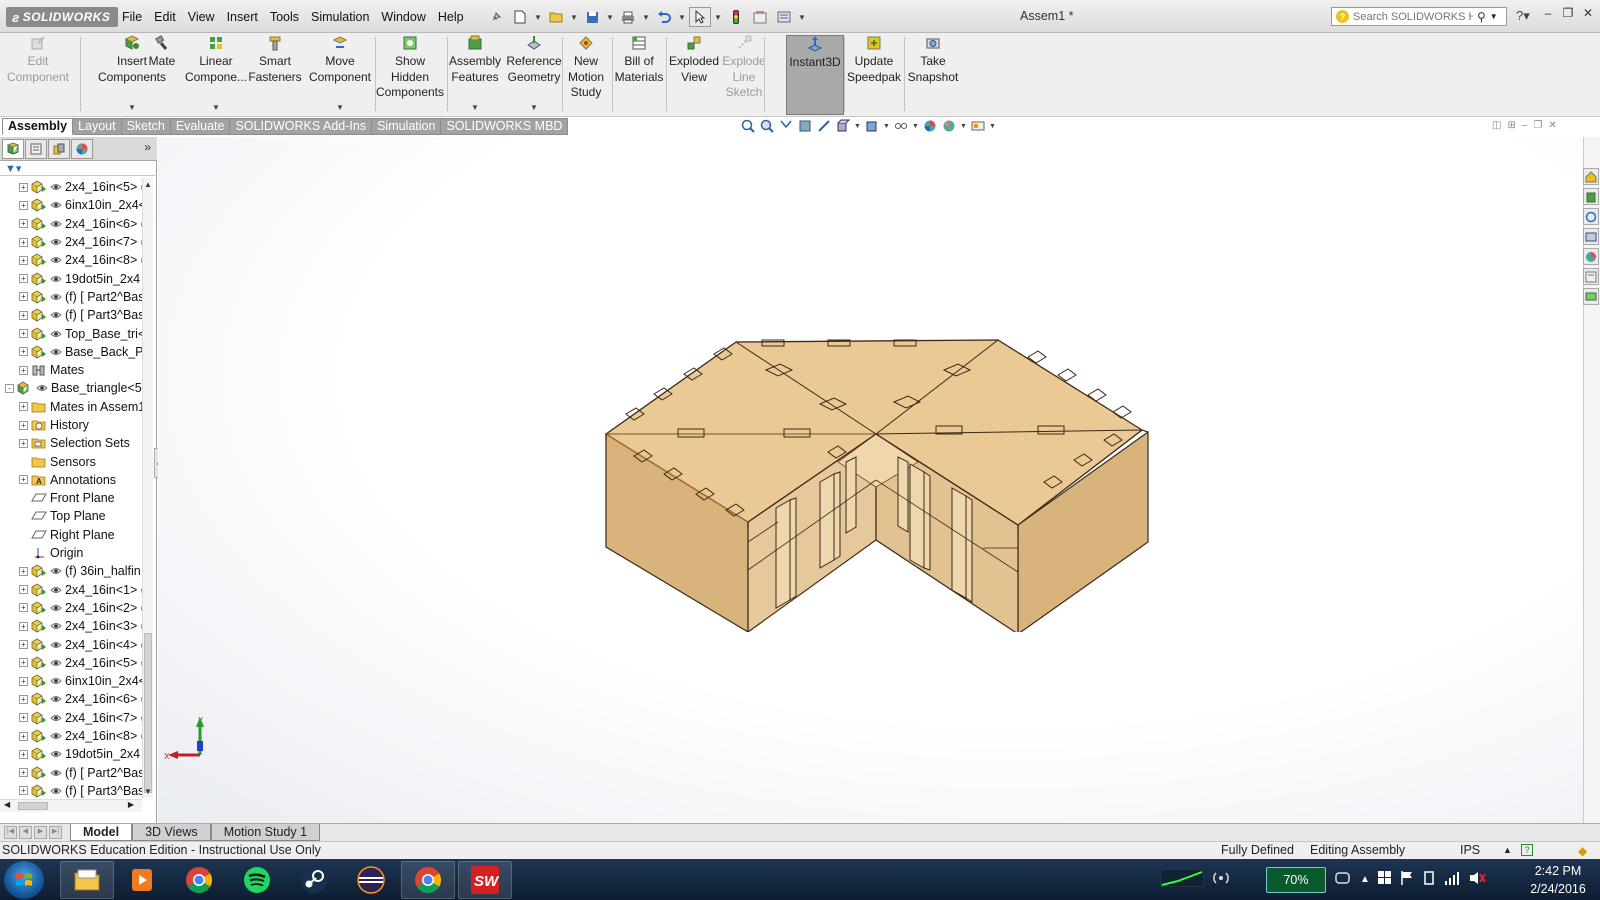 This screenshot has width=1600, height=900. Describe the element at coordinates (71, 754) in the screenshot. I see `tree-item: +19dot5in_2x4` at that location.